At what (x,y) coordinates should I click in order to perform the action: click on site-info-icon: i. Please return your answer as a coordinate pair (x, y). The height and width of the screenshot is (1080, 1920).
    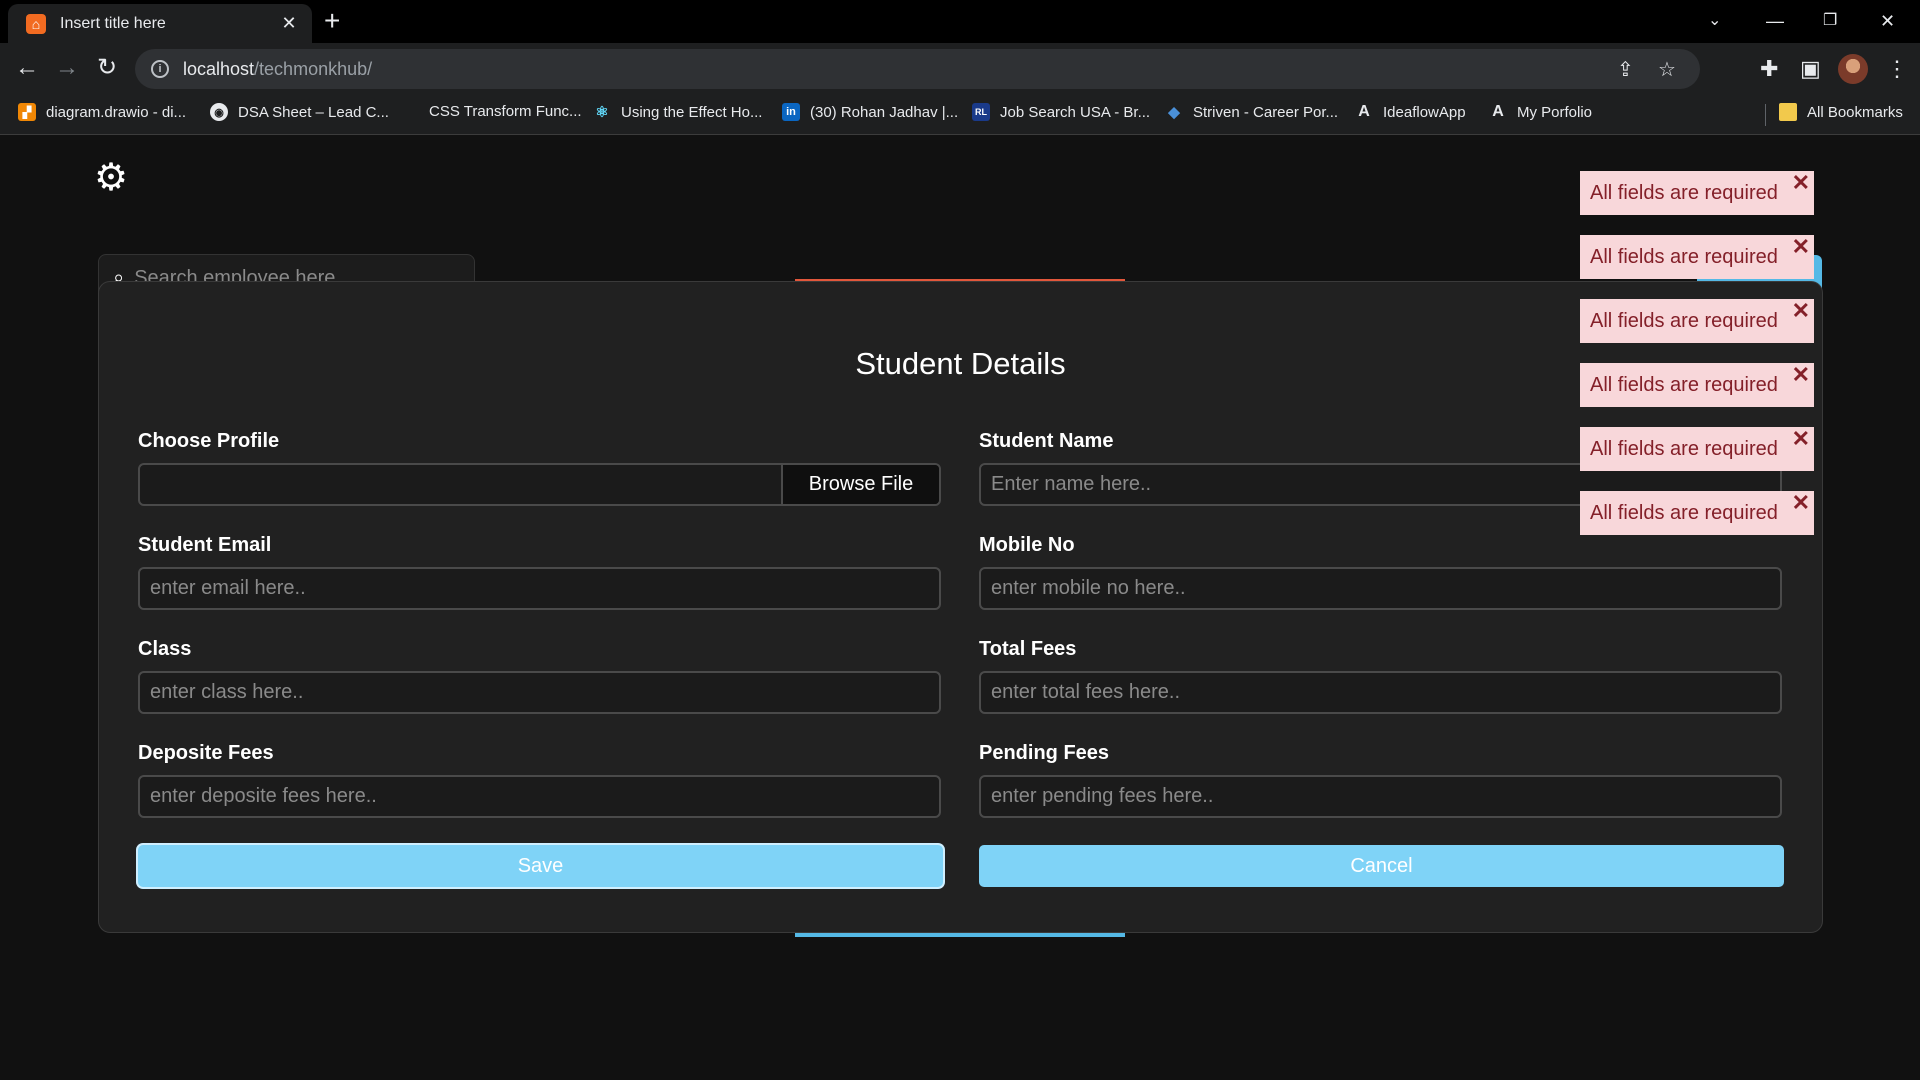
    Looking at the image, I should click on (160, 69).